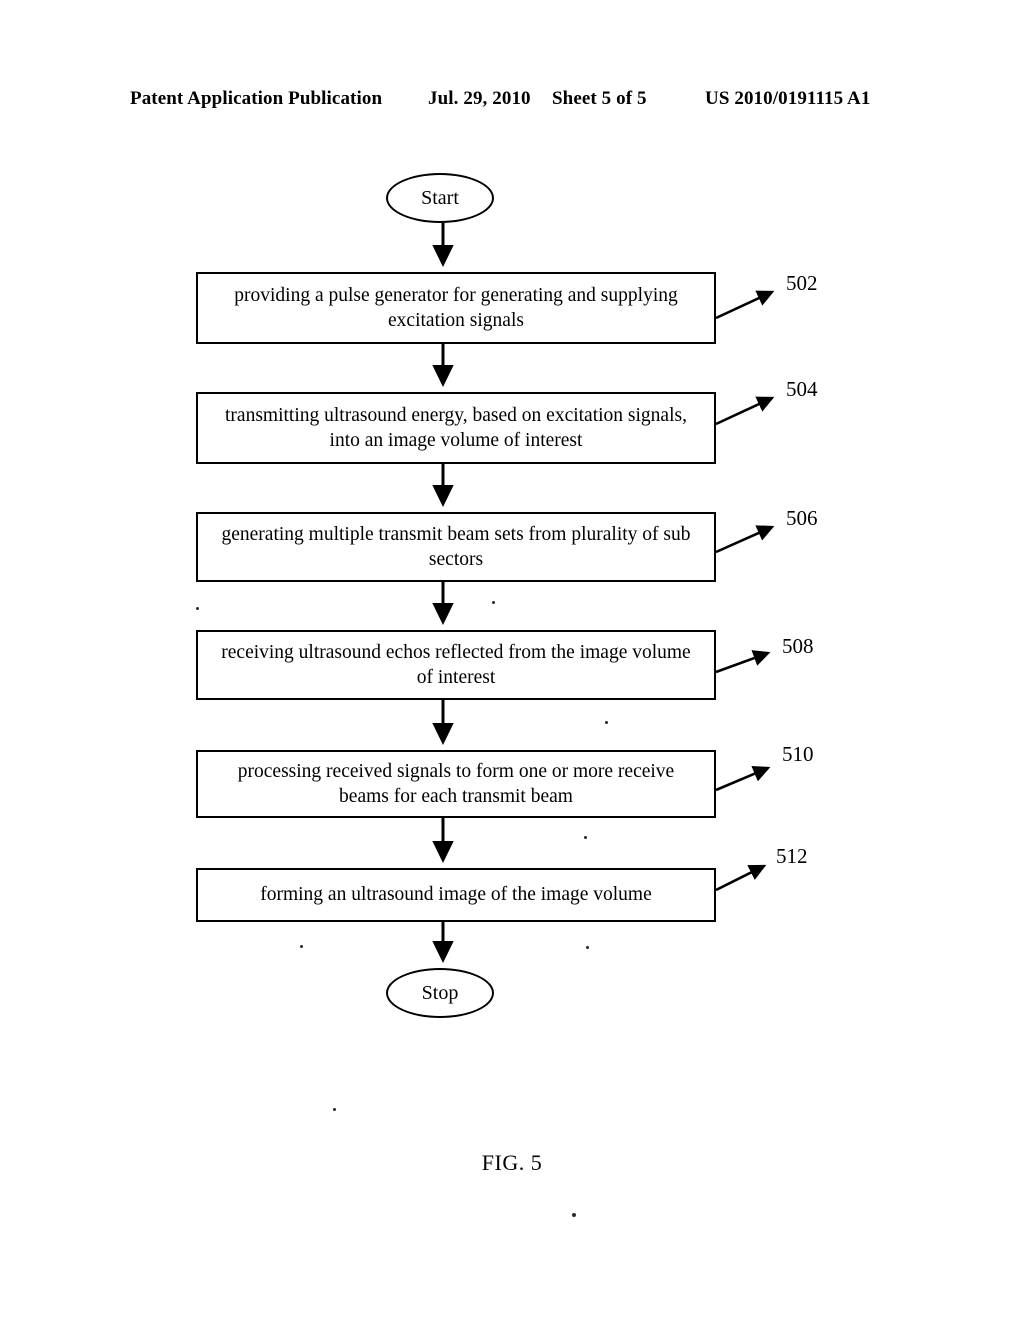 The image size is (1024, 1320). Describe the element at coordinates (792, 856) in the screenshot. I see `reference-numeral-512: 512` at that location.